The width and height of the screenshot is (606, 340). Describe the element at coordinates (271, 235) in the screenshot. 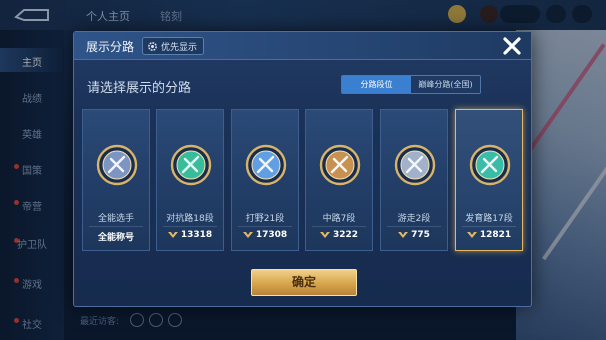

I see `lane-card-score-value: 17308` at that location.